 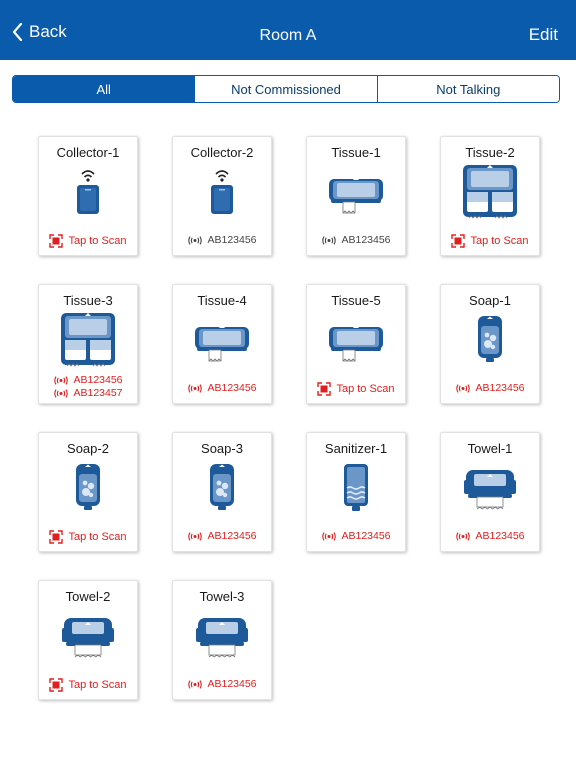 I want to click on tag-id-label: AB123457, so click(x=98, y=393).